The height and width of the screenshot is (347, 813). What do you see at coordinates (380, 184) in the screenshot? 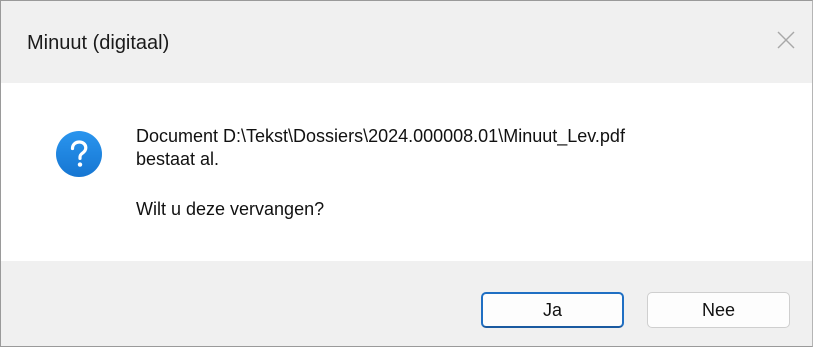
I see `message-spacer` at bounding box center [380, 184].